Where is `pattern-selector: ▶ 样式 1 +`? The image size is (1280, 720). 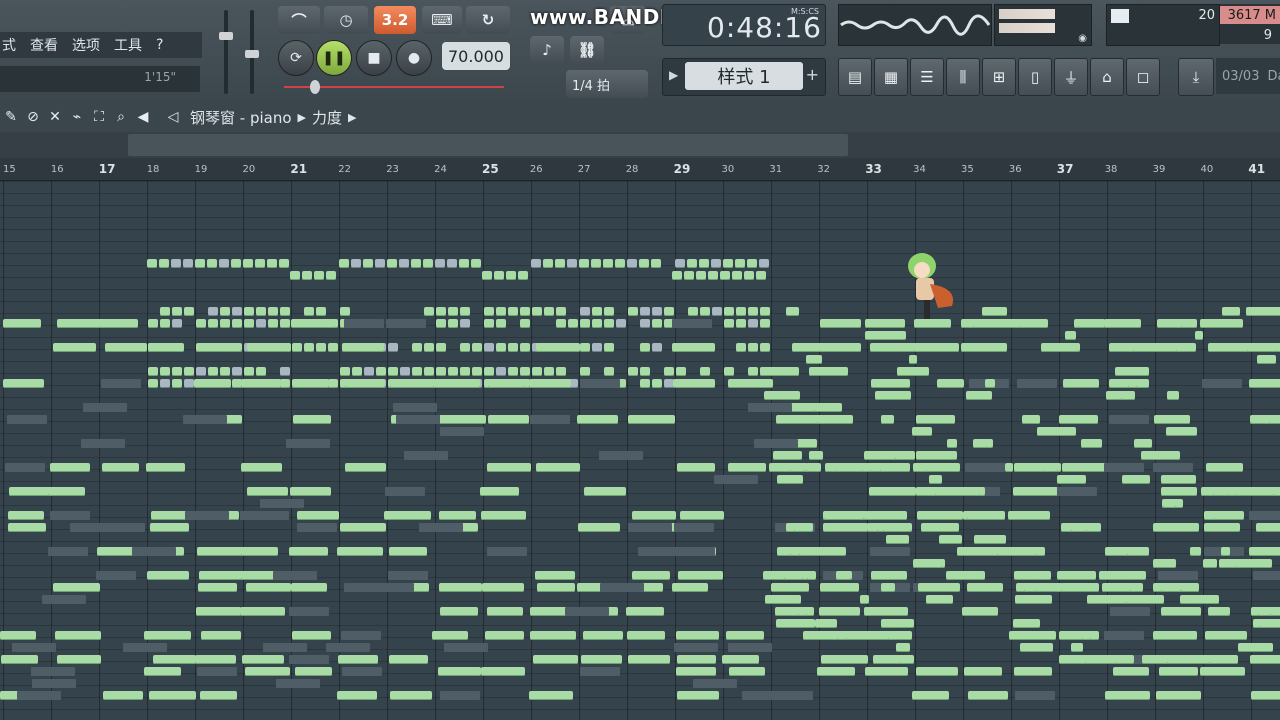
pattern-selector: ▶ 样式 1 + is located at coordinates (744, 77).